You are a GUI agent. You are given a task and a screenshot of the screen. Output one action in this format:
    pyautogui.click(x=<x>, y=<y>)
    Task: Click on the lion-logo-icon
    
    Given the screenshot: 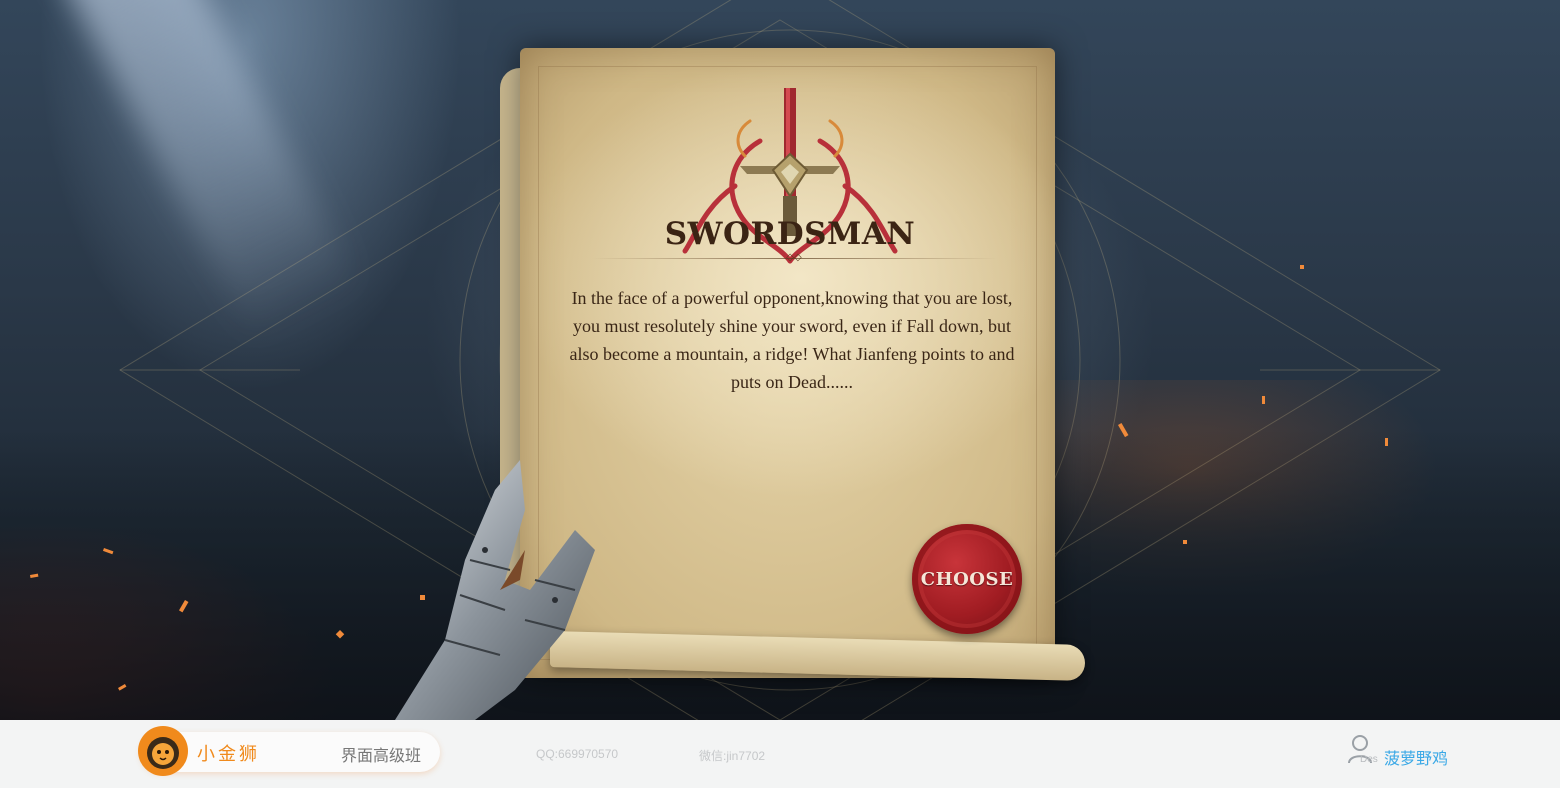 What is the action you would take?
    pyautogui.click(x=163, y=751)
    